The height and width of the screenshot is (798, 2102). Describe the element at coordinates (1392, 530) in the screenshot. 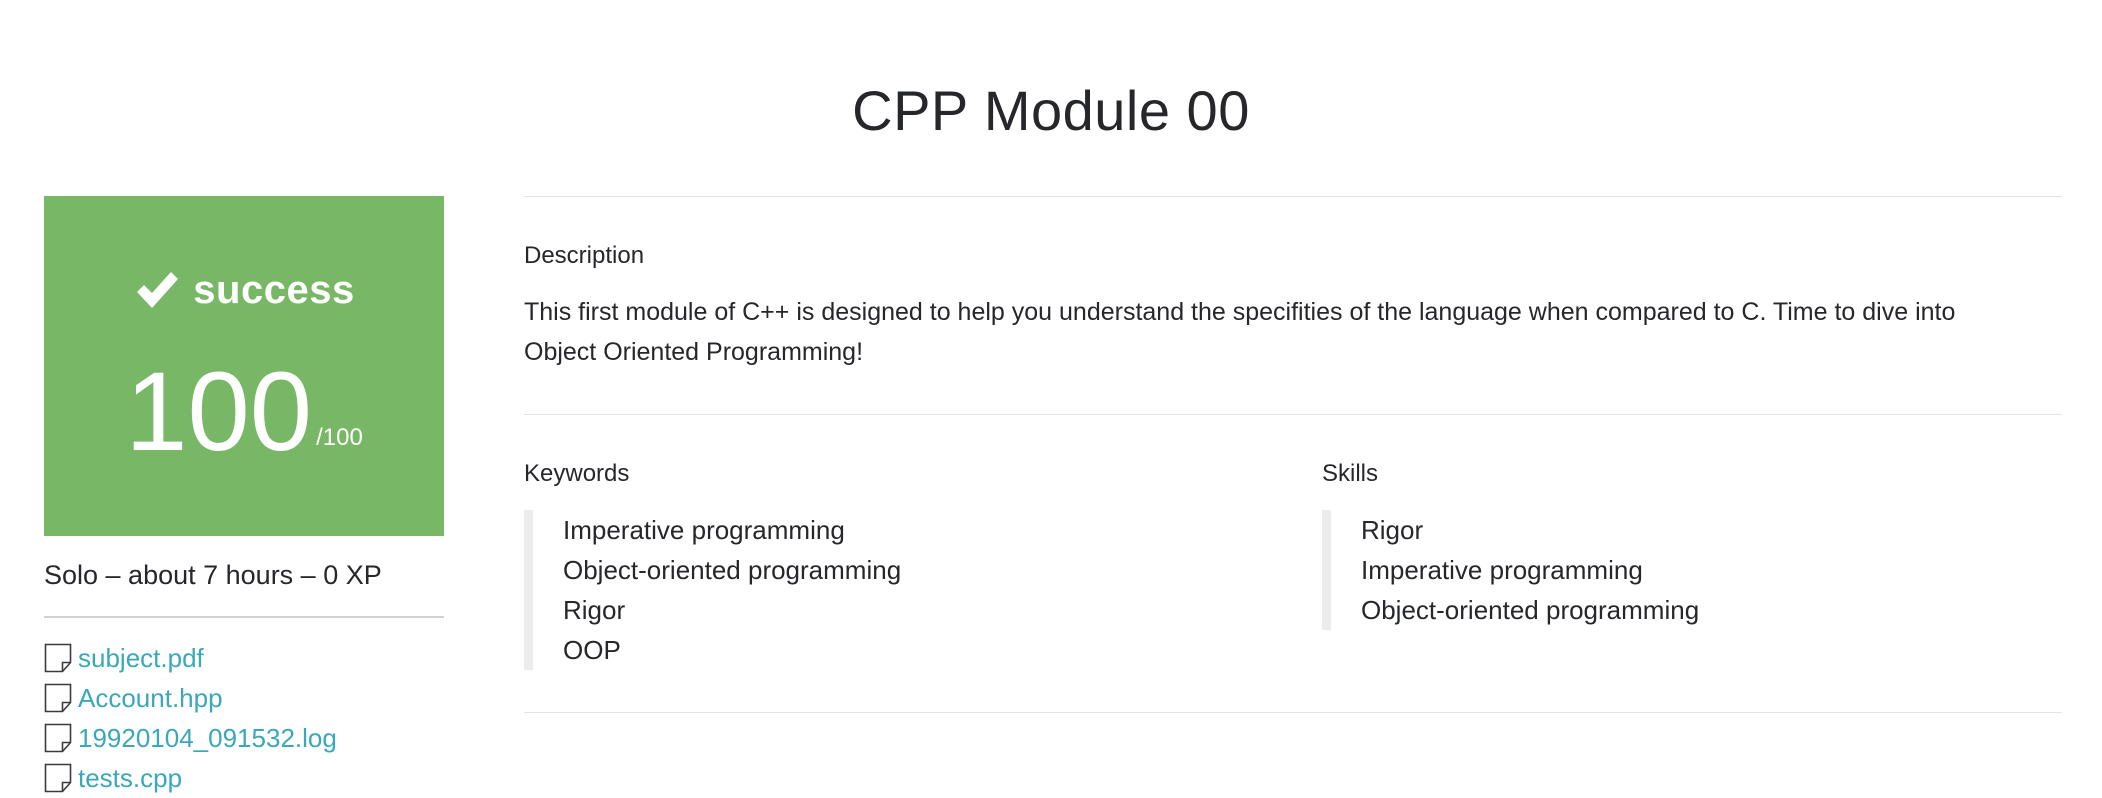

I see `skill-item: Rigor` at that location.